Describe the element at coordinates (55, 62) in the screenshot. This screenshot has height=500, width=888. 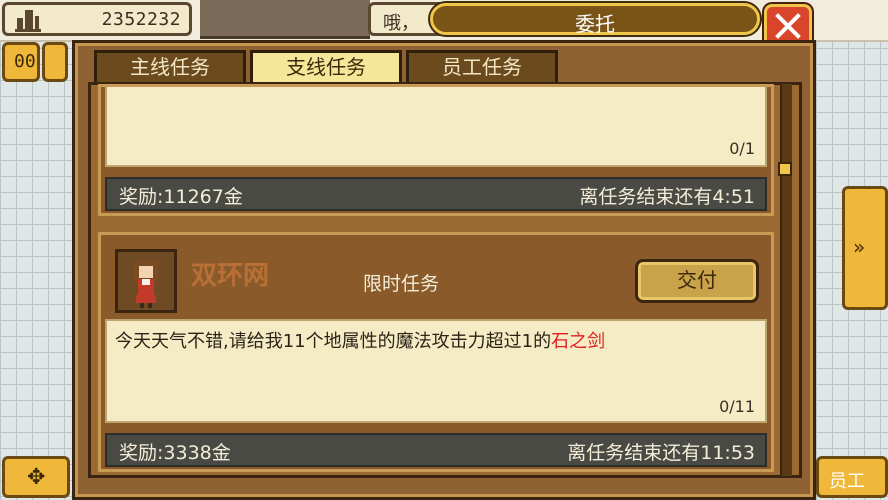
I see `menu-button` at that location.